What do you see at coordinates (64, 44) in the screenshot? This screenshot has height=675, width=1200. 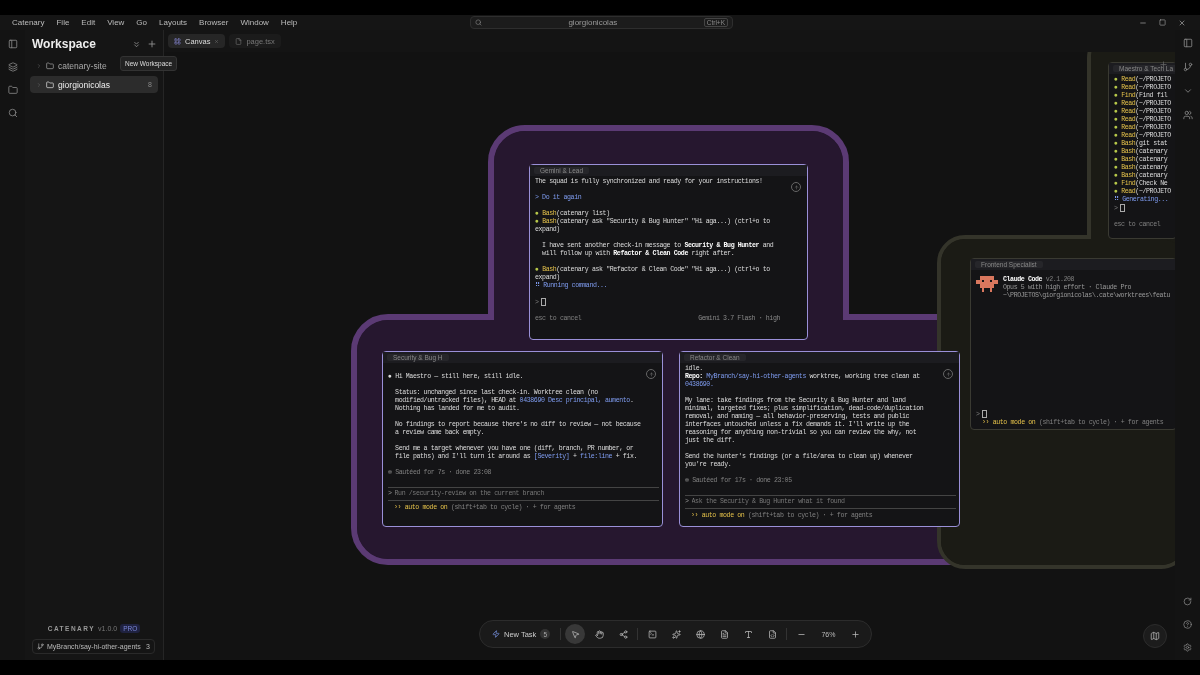 I see `sidebar-title: Workspace` at bounding box center [64, 44].